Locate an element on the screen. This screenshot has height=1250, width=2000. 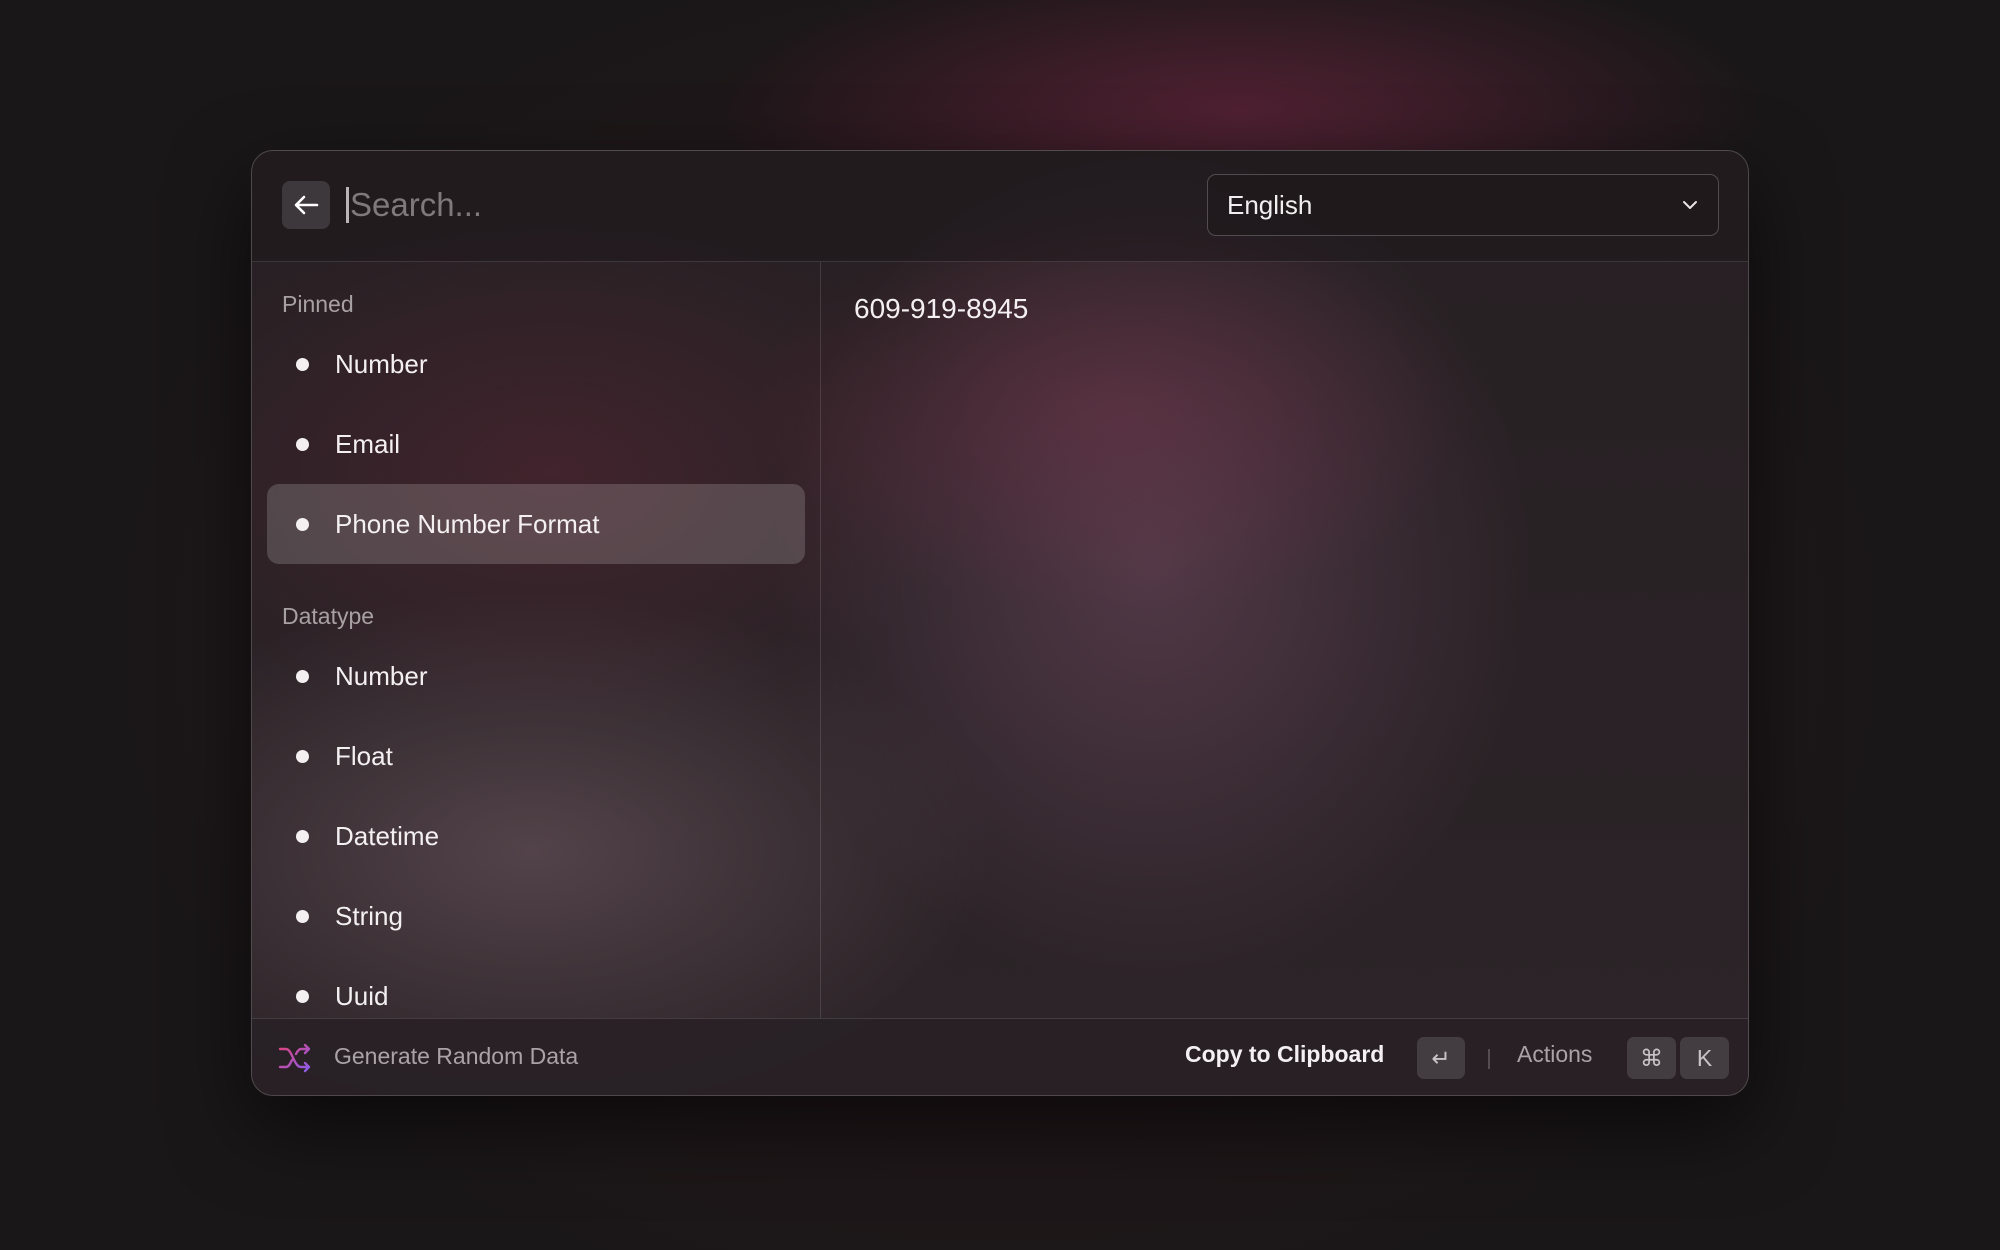
back-button is located at coordinates (306, 205).